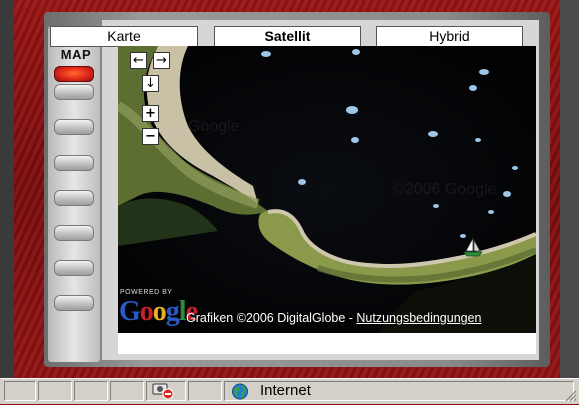 The height and width of the screenshot is (405, 579). I want to click on pan-down-button: ↓, so click(150, 83).